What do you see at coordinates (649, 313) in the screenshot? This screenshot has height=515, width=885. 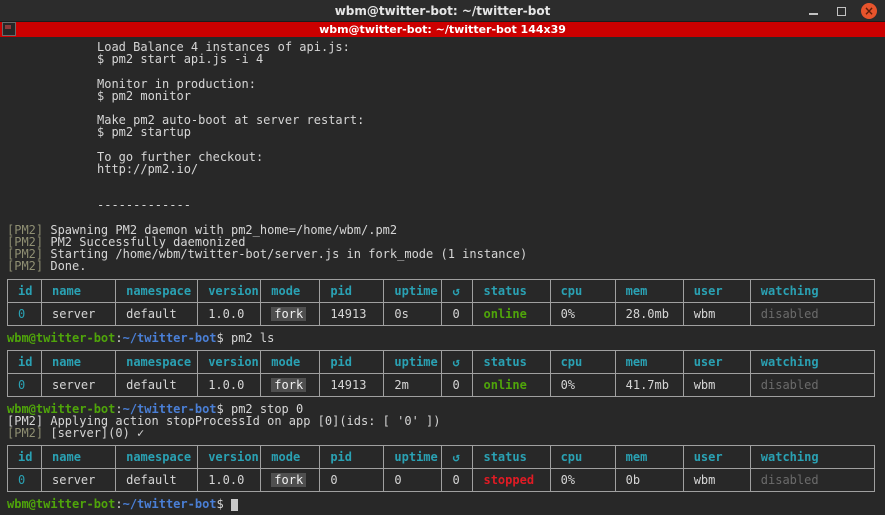 I see `cell-mem: 28.0mb` at bounding box center [649, 313].